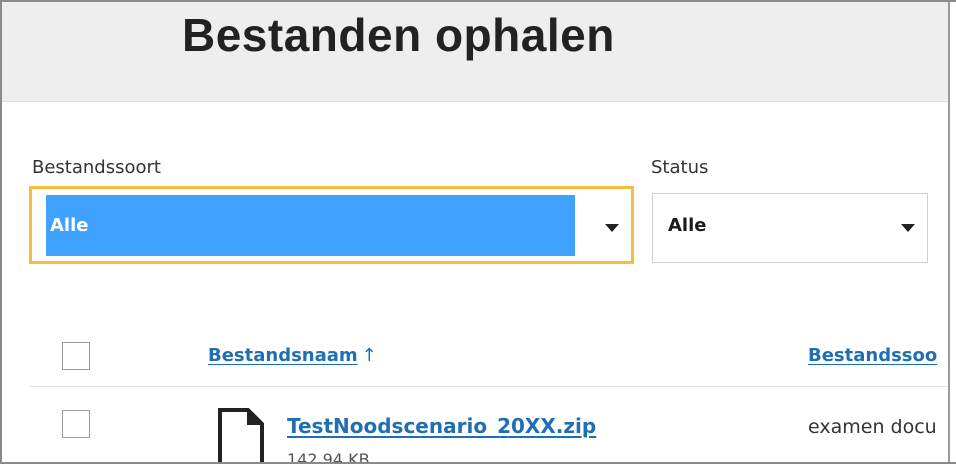 Image resolution: width=956 pixels, height=464 pixels. Describe the element at coordinates (398, 35) in the screenshot. I see `page-title: Bestanden ophalen` at that location.